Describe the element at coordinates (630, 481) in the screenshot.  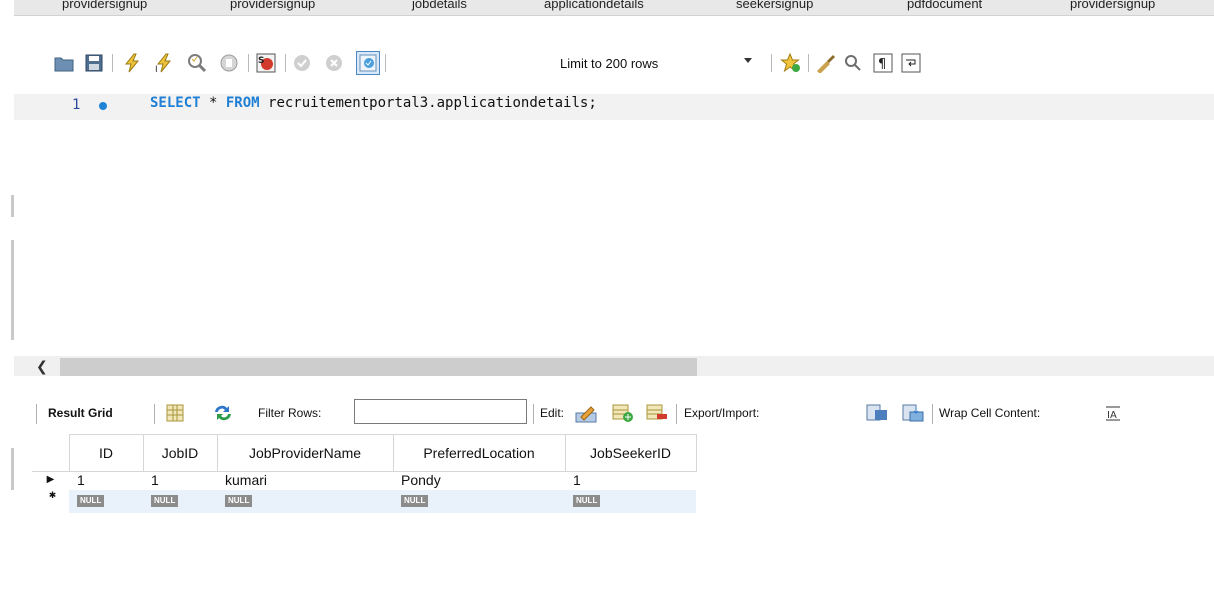
I see `cell-jobseekerid: 1` at that location.